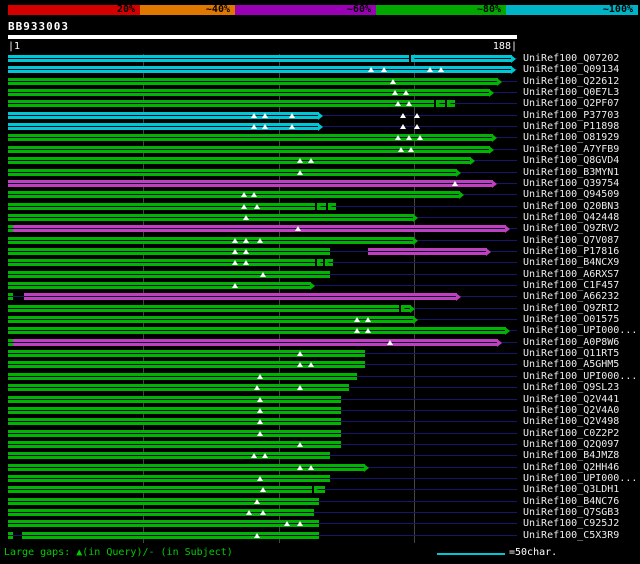 Image resolution: width=640 pixels, height=564 pixels. I want to click on hit-label: UniRef100_Q2Q097, so click(571, 444).